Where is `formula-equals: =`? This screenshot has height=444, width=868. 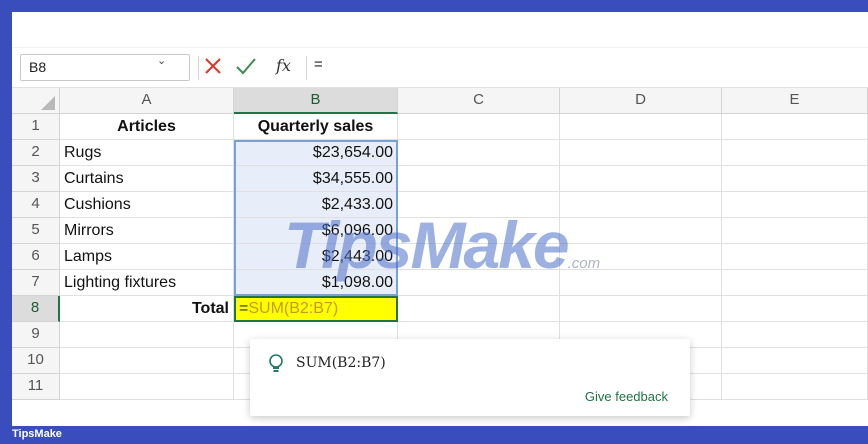 formula-equals: = is located at coordinates (244, 308).